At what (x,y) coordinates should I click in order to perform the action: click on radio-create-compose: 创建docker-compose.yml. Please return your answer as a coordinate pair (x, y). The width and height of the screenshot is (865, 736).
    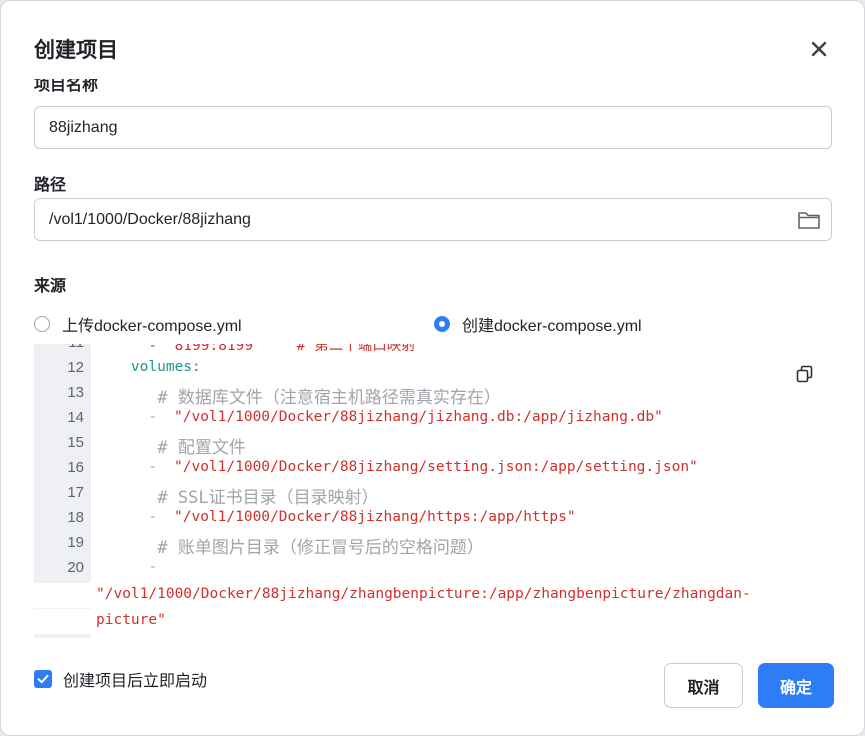
    Looking at the image, I should click on (538, 324).